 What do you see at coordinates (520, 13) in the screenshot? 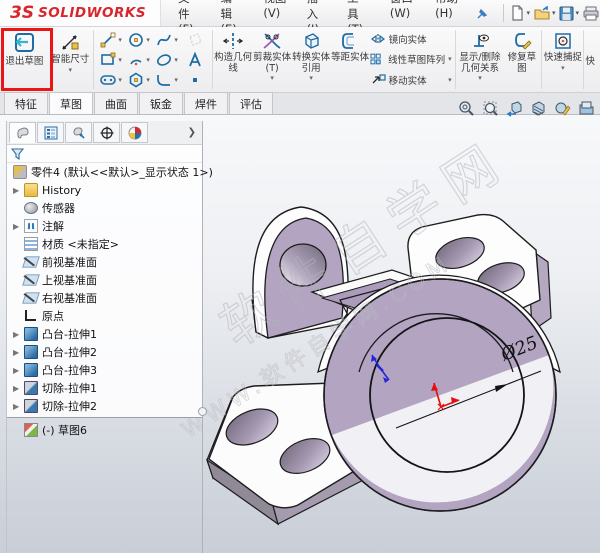
I see `new-document-button: ▾` at bounding box center [520, 13].